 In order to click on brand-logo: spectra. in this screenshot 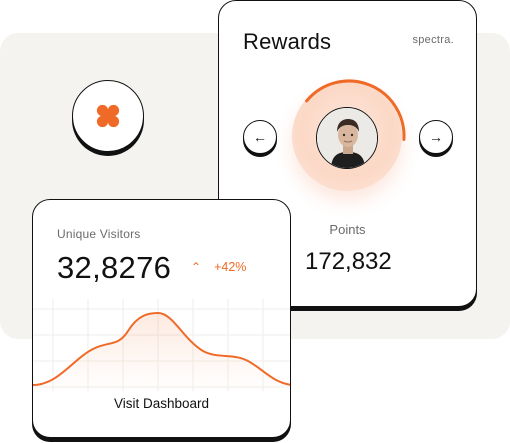, I will do `click(433, 40)`.